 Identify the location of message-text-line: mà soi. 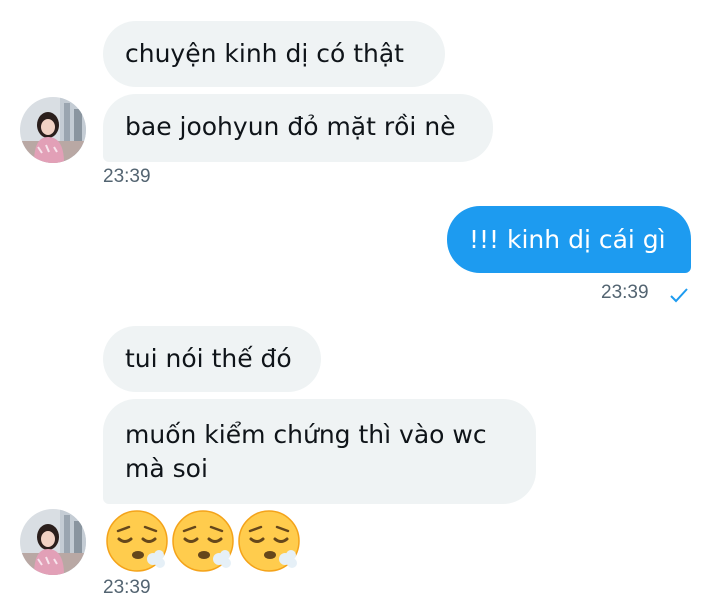
(166, 468).